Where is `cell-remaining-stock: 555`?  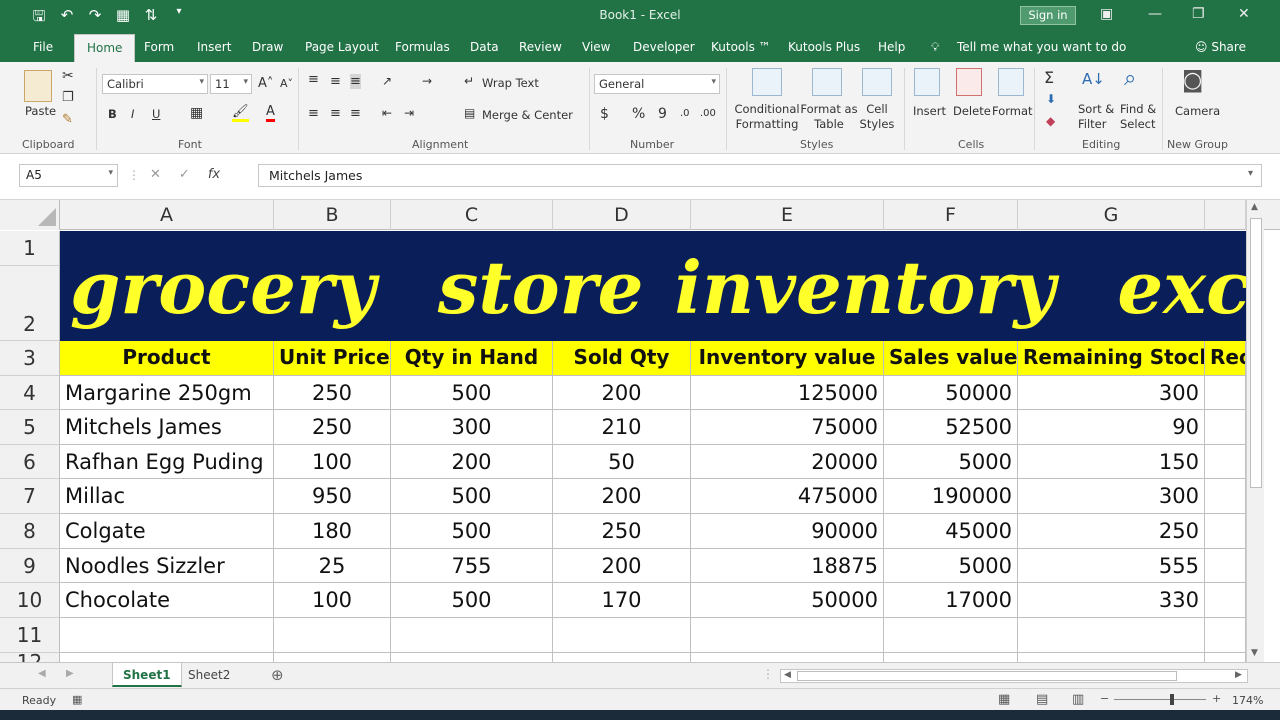
cell-remaining-stock: 555 is located at coordinates (1111, 566).